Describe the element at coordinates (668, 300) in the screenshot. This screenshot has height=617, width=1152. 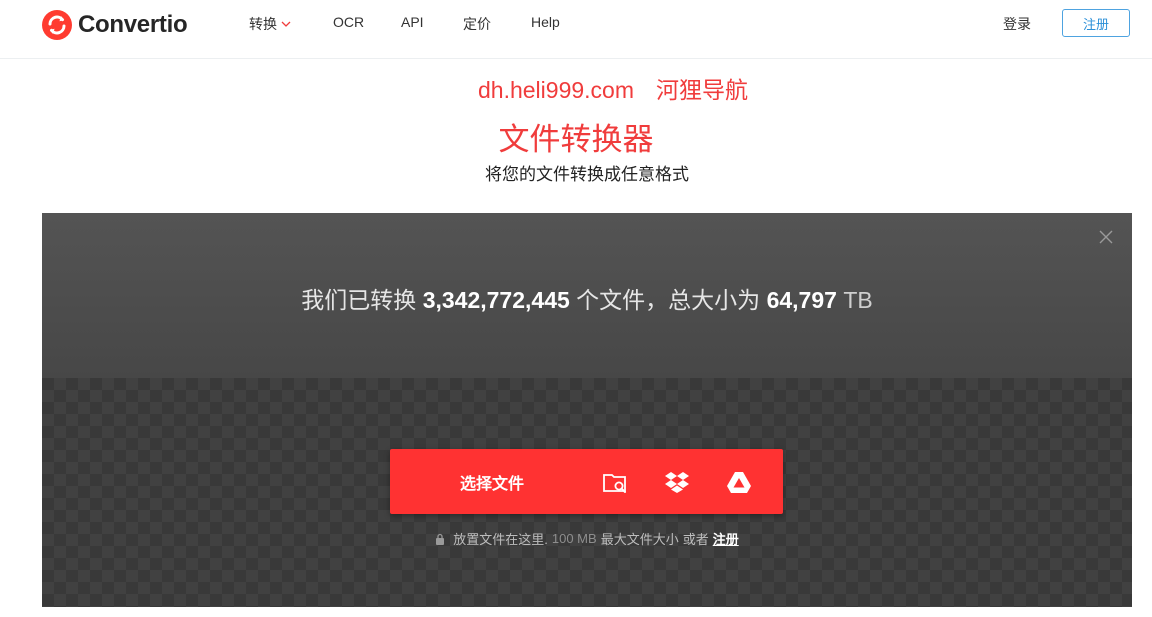
I see `stats-middle: 个文件，总大小为` at that location.